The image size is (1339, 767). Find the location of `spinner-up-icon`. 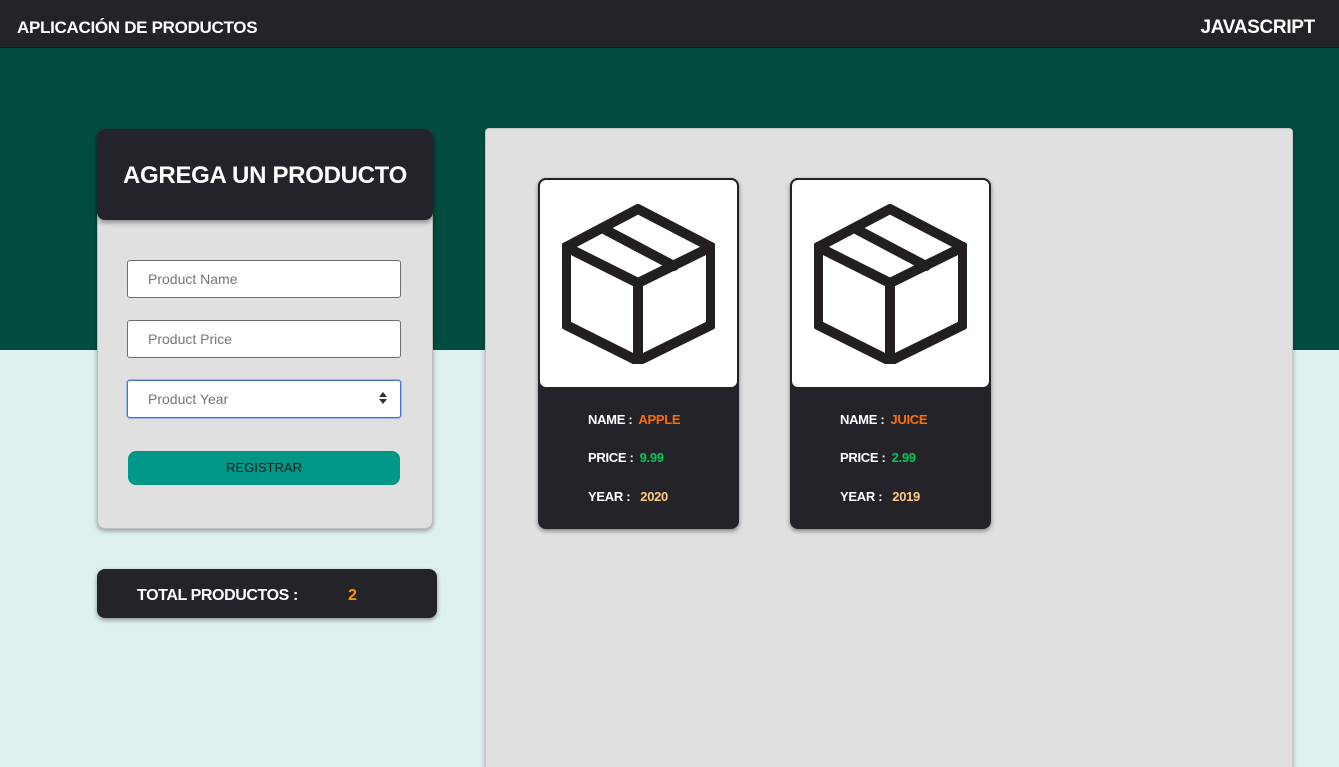

spinner-up-icon is located at coordinates (383, 394).